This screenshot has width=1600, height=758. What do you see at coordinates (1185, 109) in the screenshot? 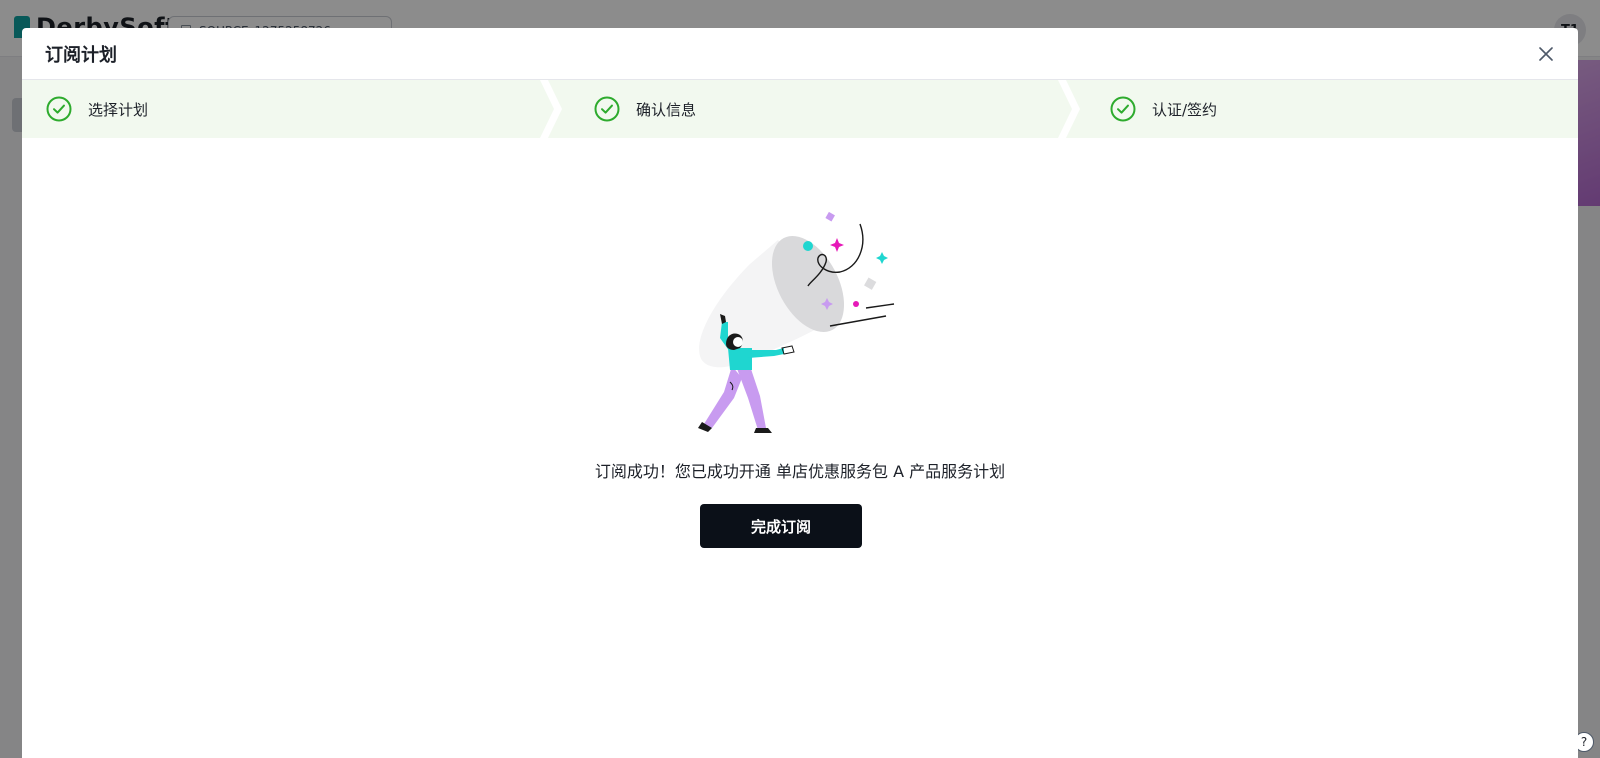
I see `step-label: 认证/签约` at bounding box center [1185, 109].